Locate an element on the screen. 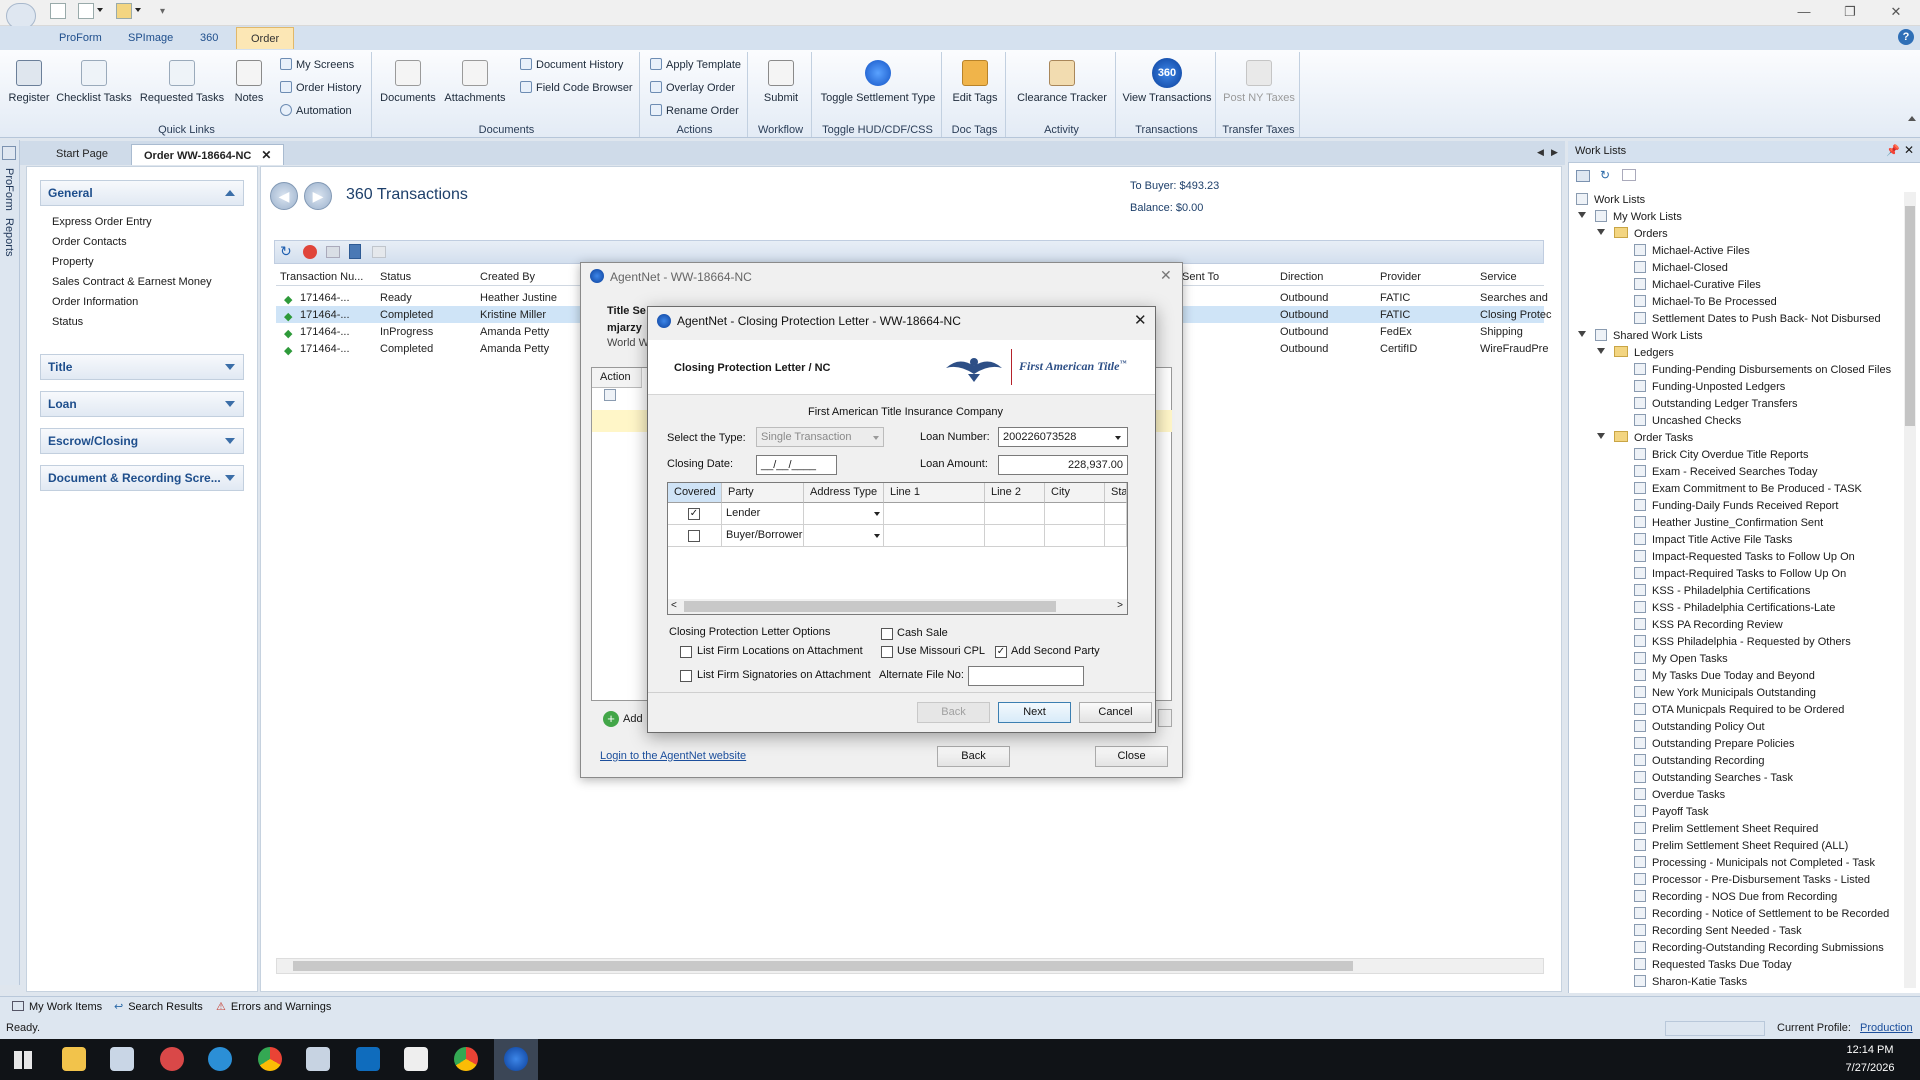 This screenshot has width=1920, height=1080. col-provider: Provider is located at coordinates (1400, 277).